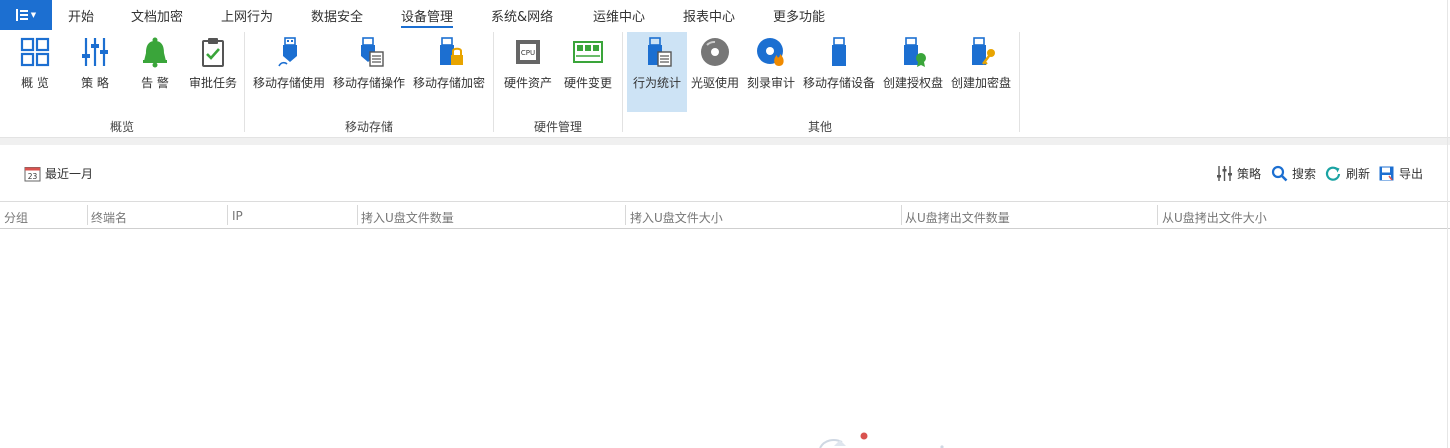  I want to click on create-auth-disk-label: 创建授权盘, so click(912, 83).